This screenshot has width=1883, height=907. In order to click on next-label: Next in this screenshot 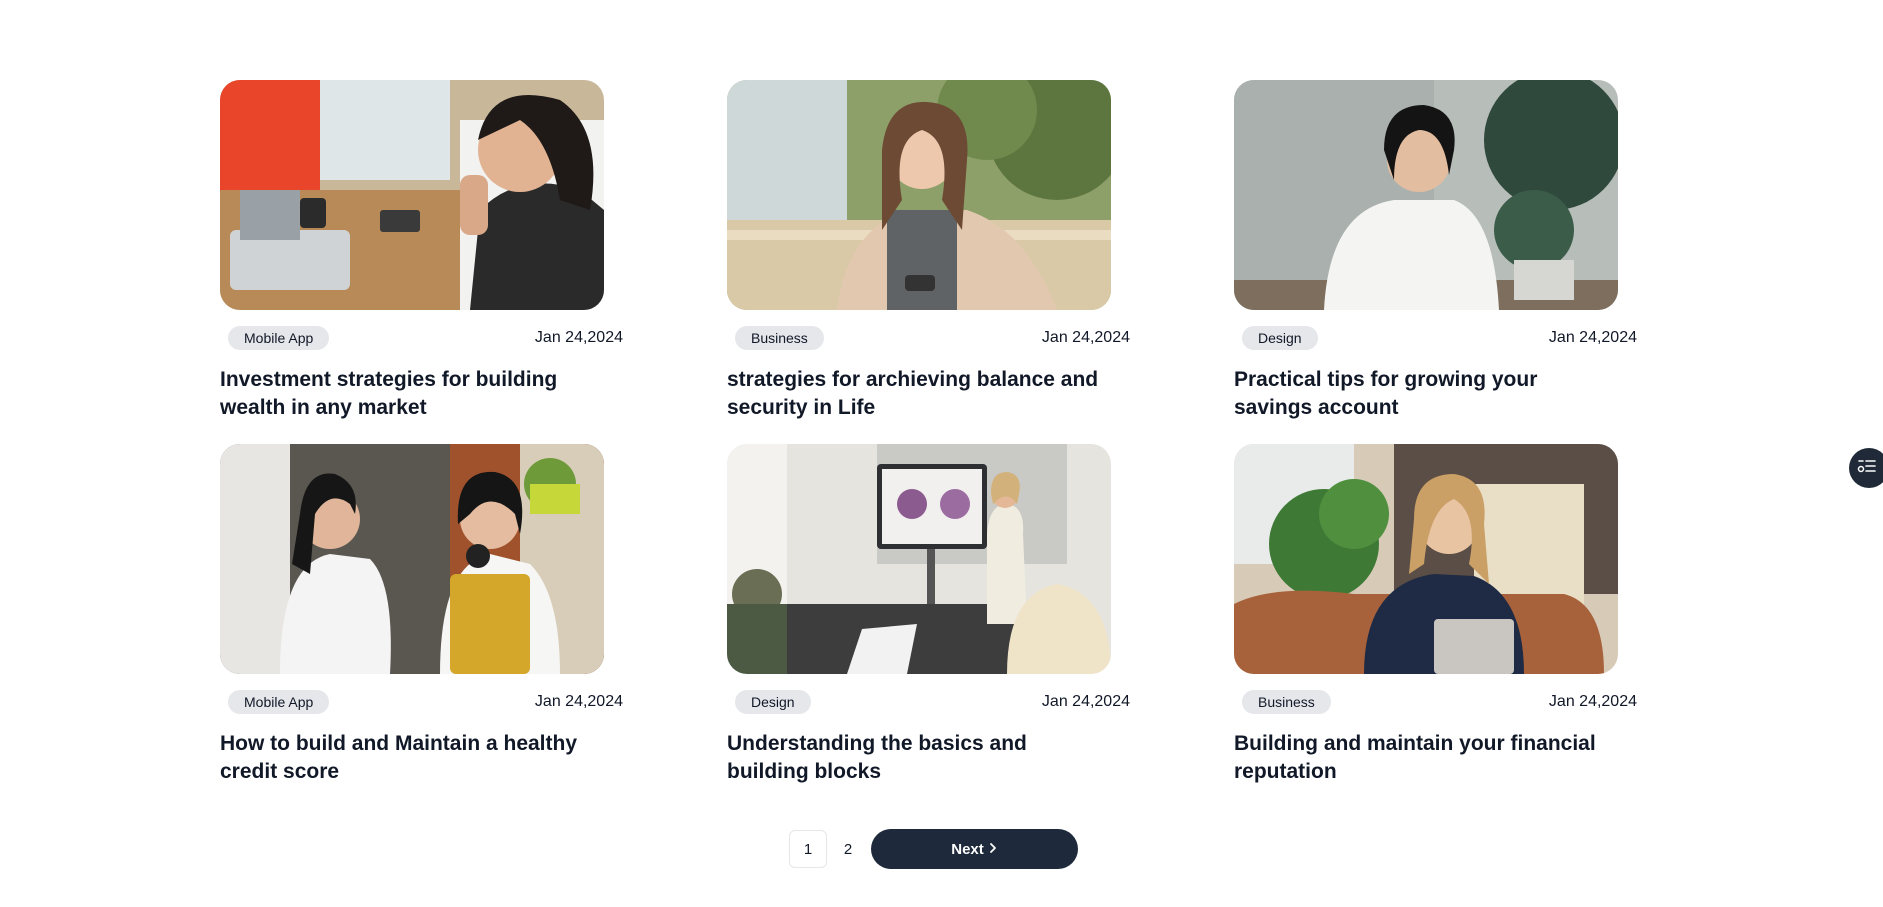, I will do `click(967, 849)`.